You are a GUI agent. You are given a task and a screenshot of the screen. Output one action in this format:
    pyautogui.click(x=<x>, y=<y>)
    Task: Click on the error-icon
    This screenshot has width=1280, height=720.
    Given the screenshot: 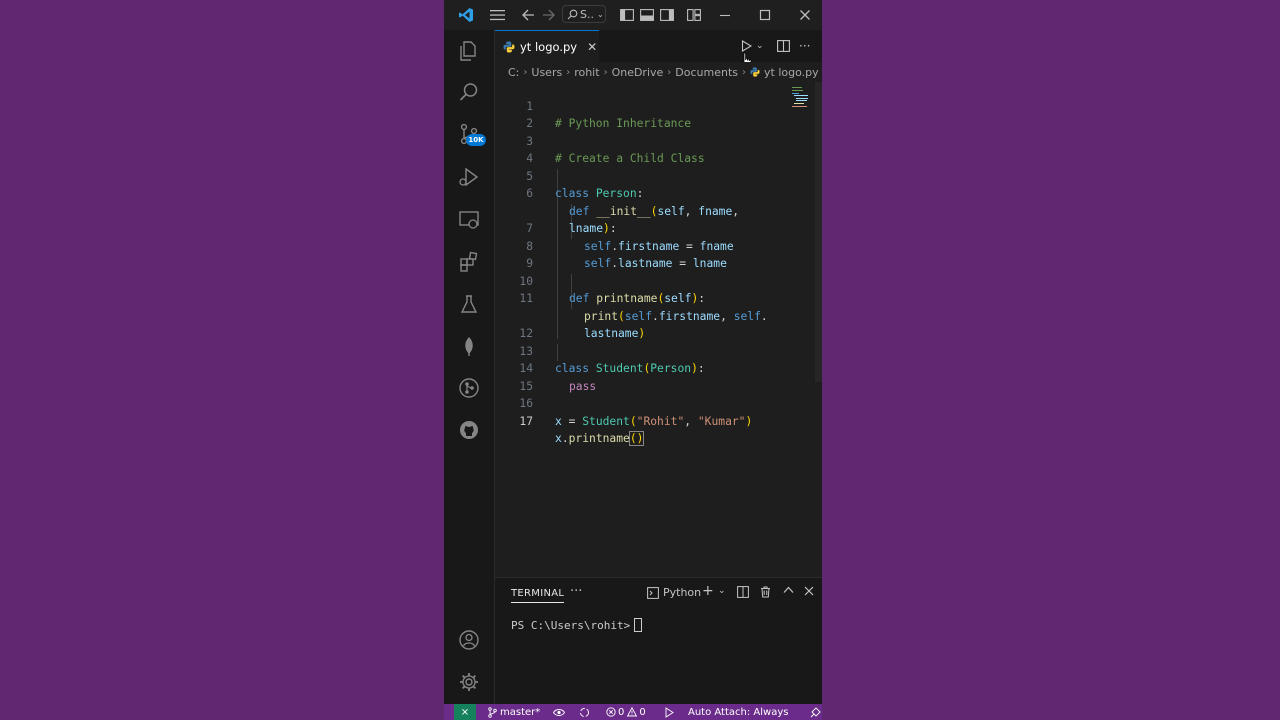 What is the action you would take?
    pyautogui.click(x=611, y=712)
    